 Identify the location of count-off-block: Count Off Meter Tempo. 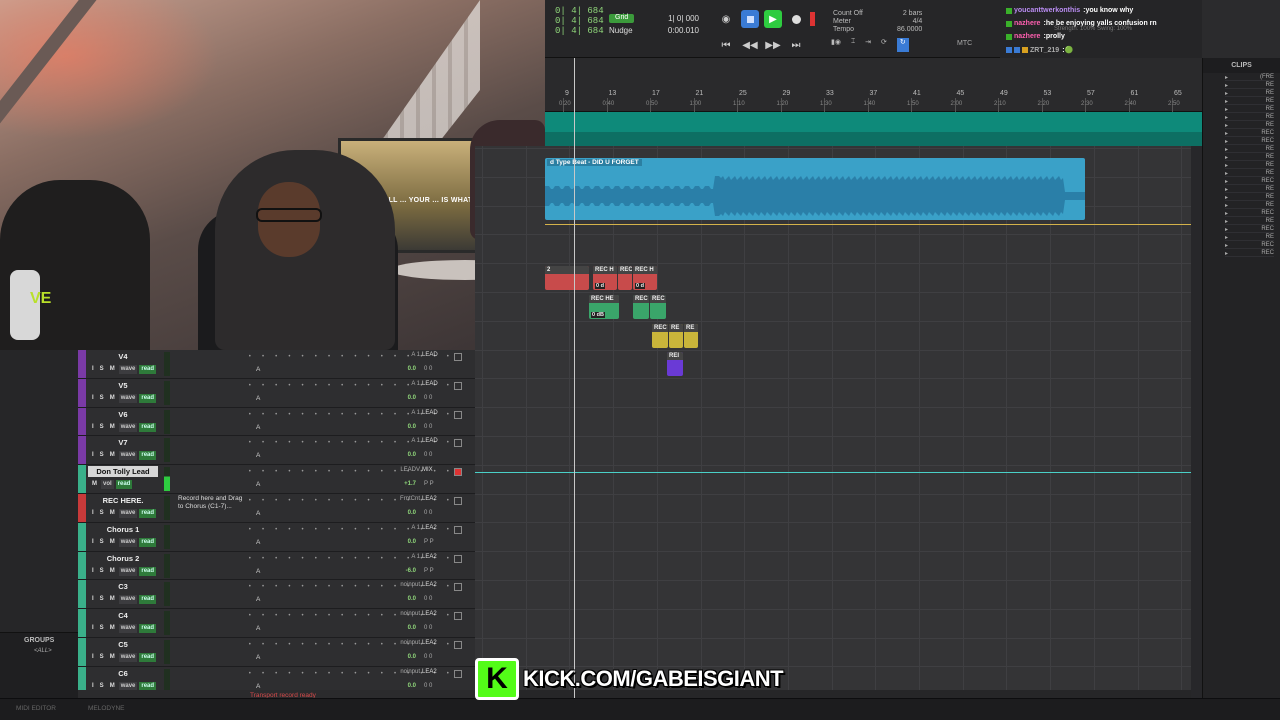
(848, 22).